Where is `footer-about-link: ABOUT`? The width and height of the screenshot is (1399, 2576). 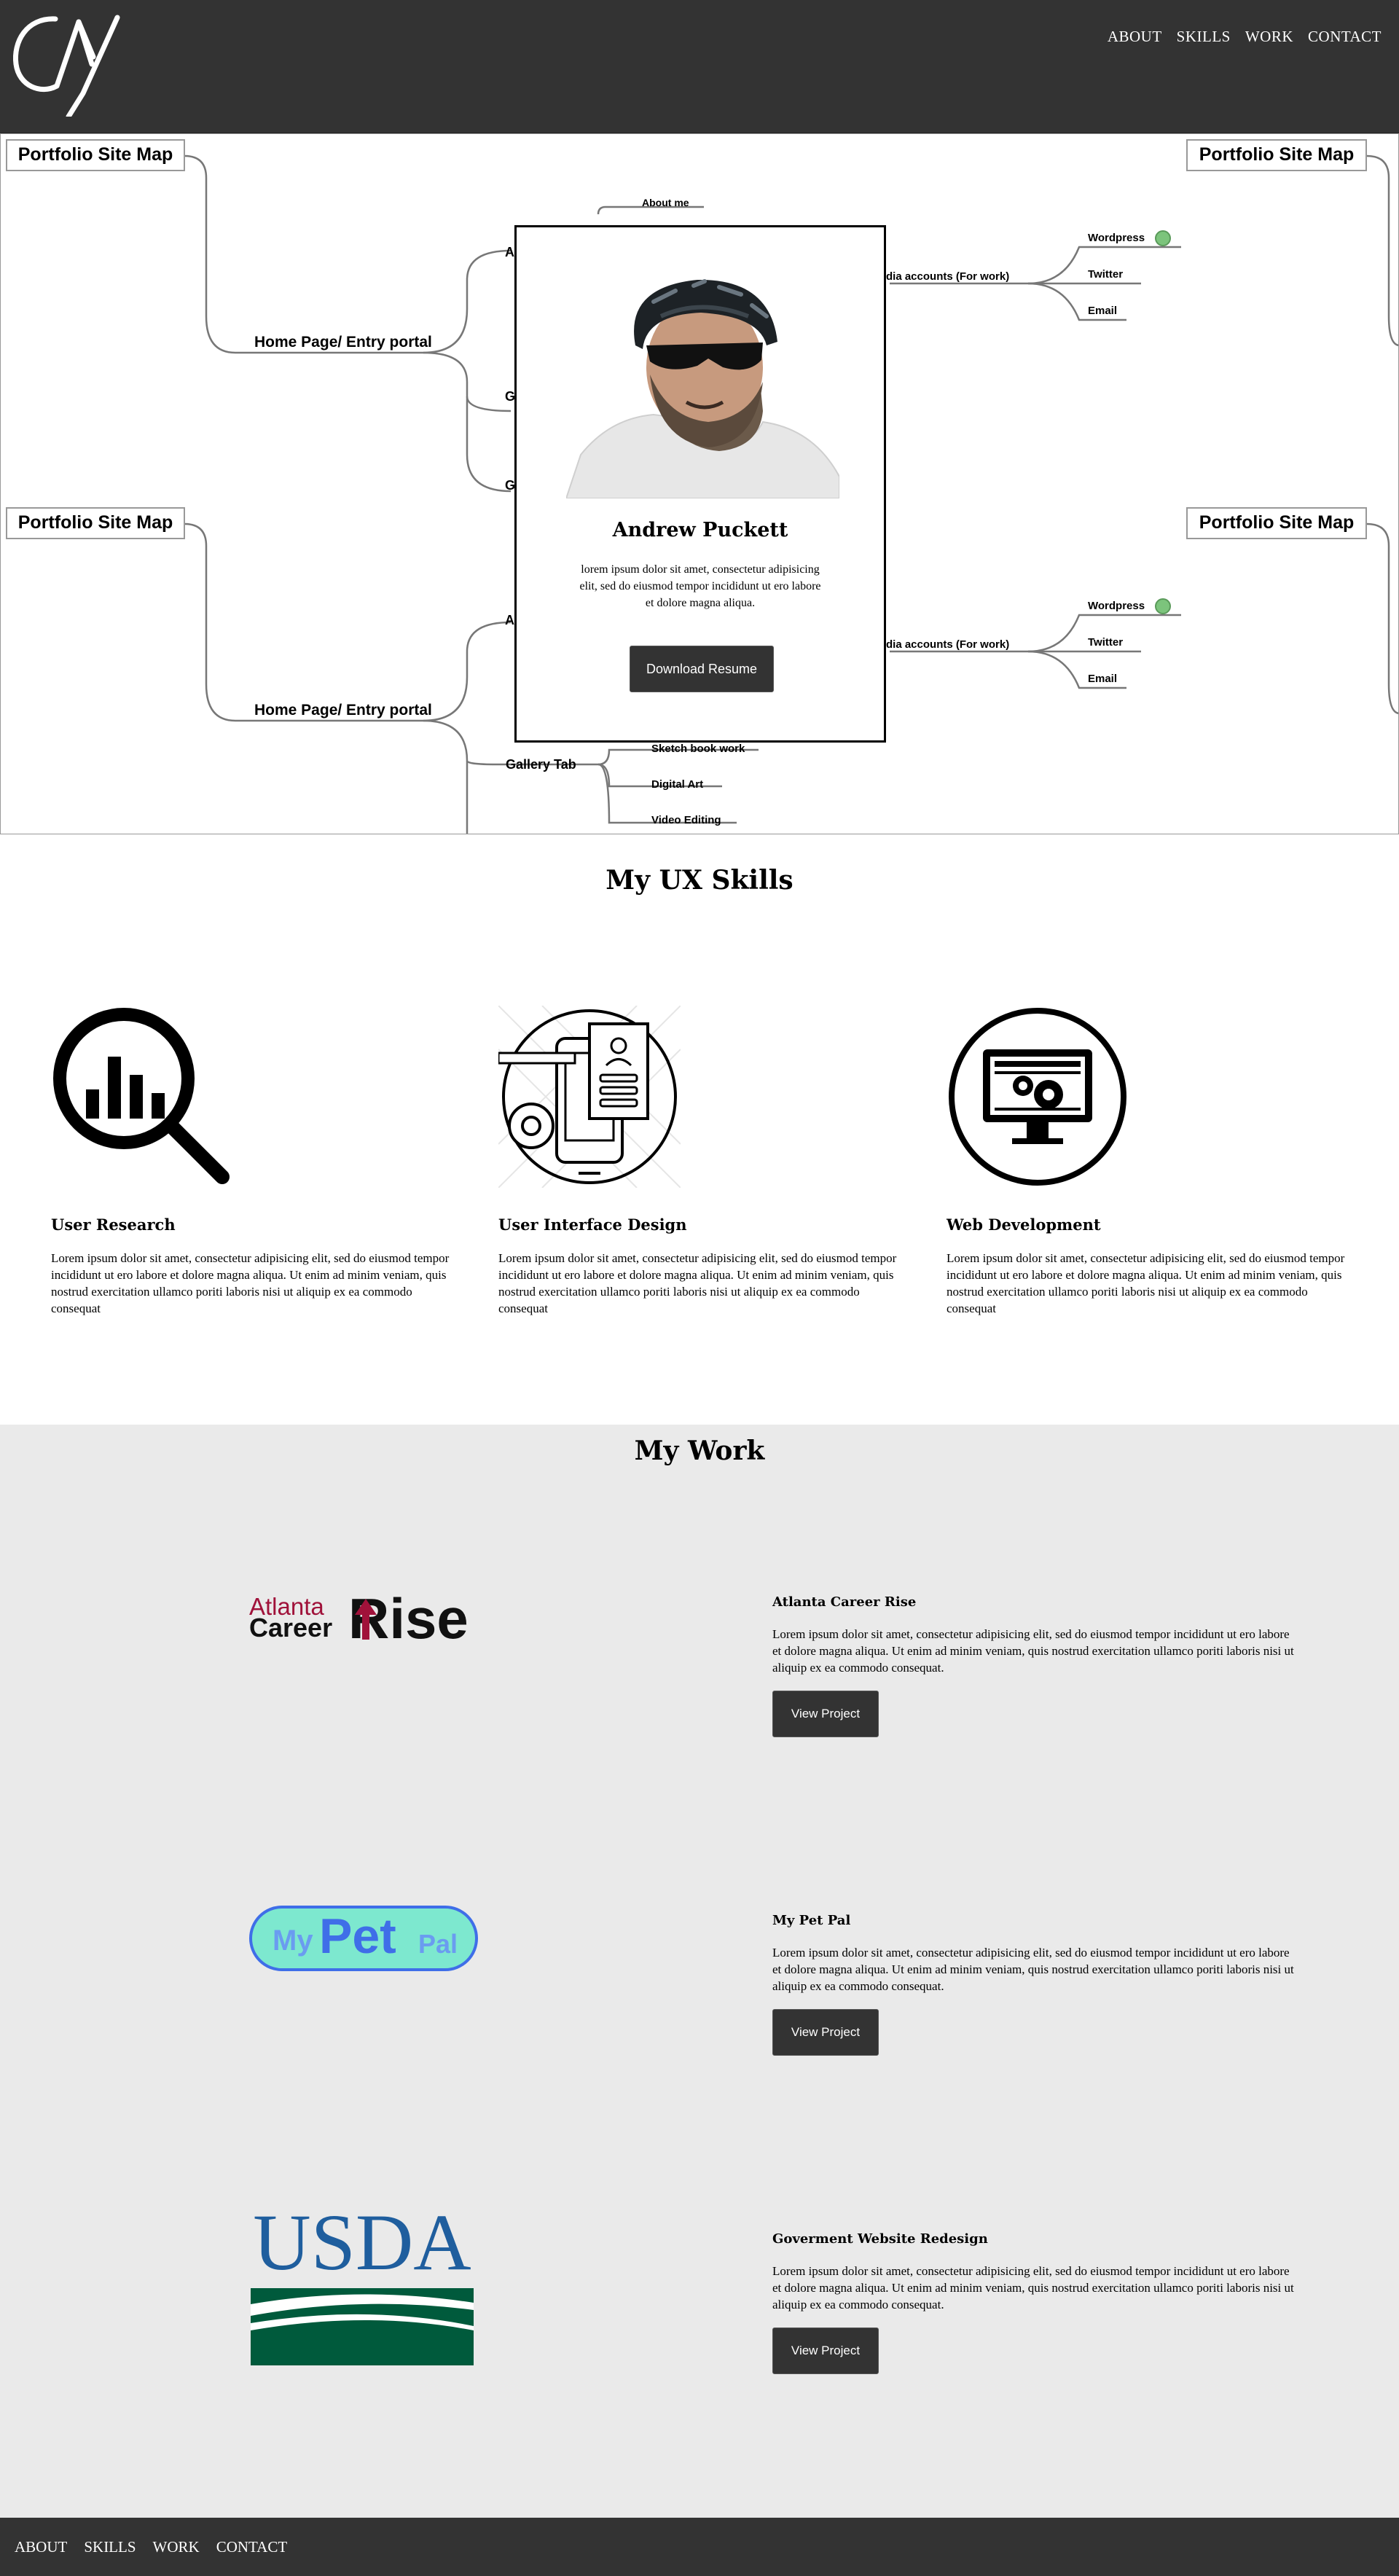 footer-about-link: ABOUT is located at coordinates (41, 2547).